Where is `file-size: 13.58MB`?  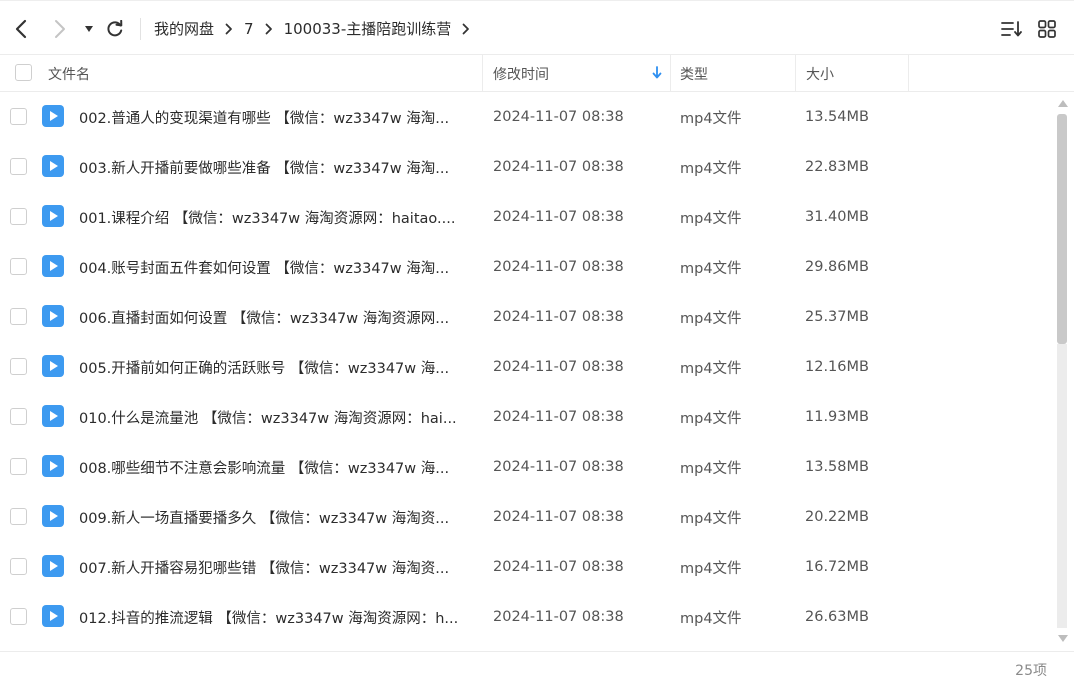
file-size: 13.58MB is located at coordinates (837, 467).